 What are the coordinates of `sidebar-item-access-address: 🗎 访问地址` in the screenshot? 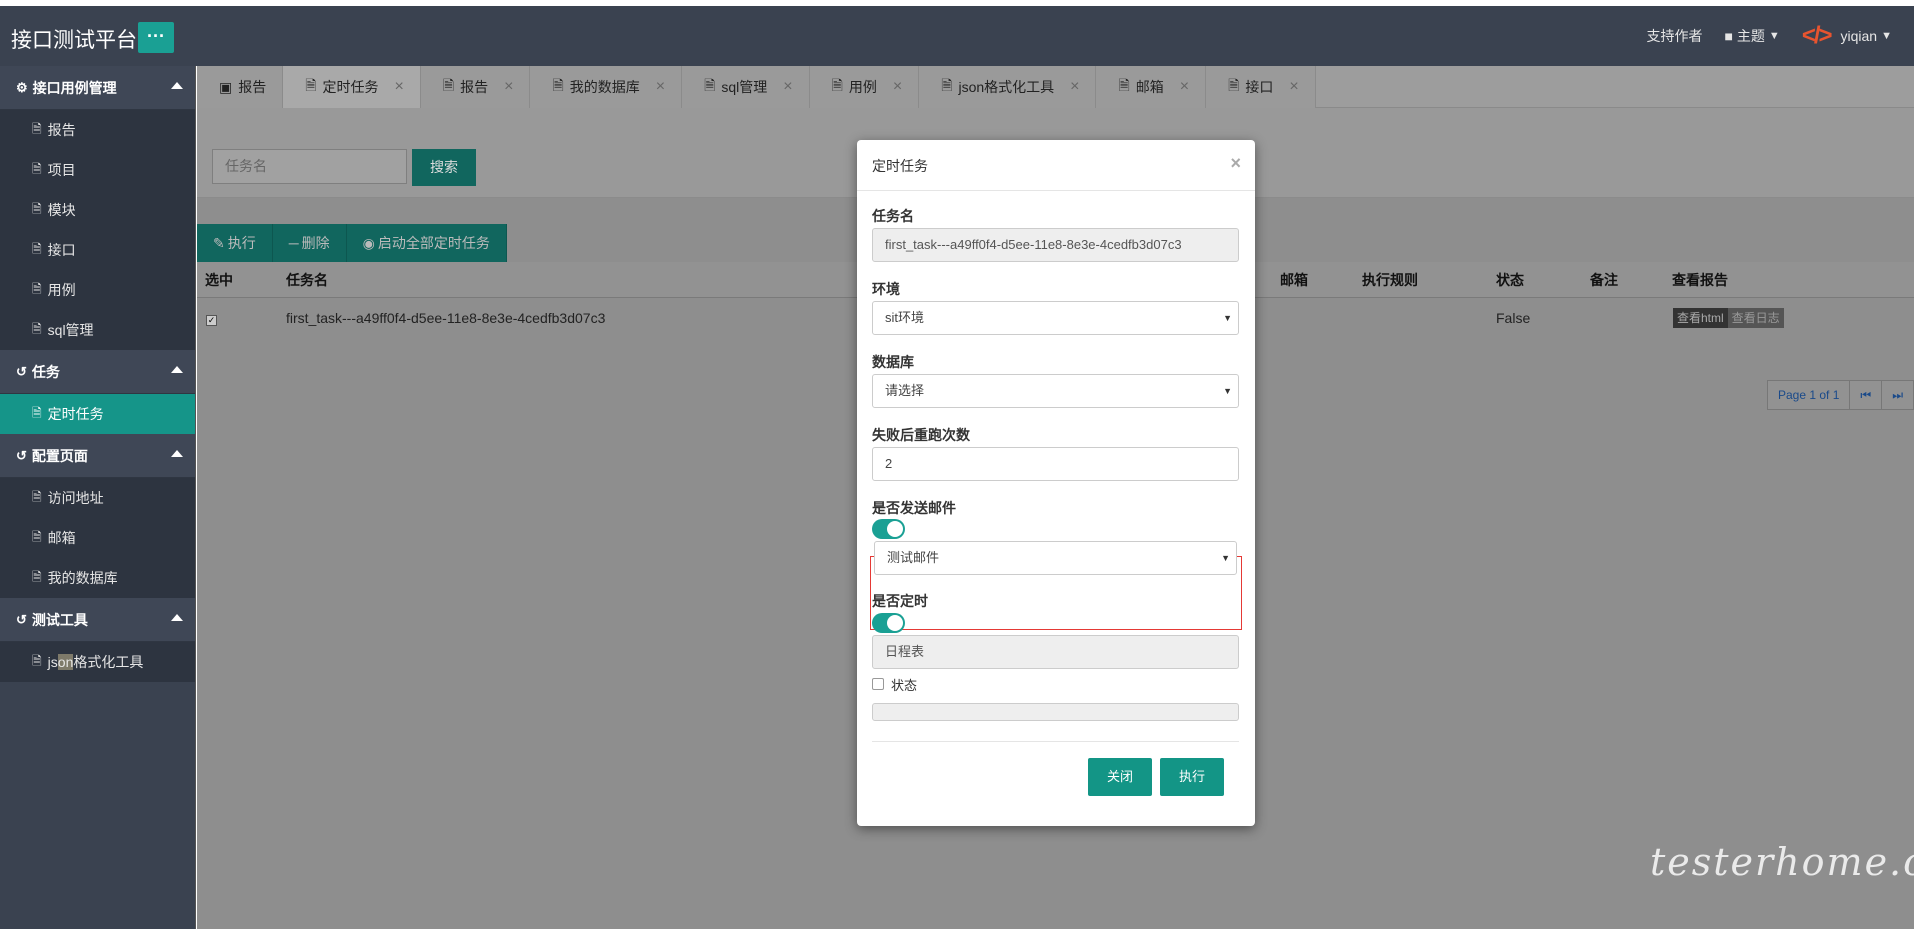 It's located at (97, 498).